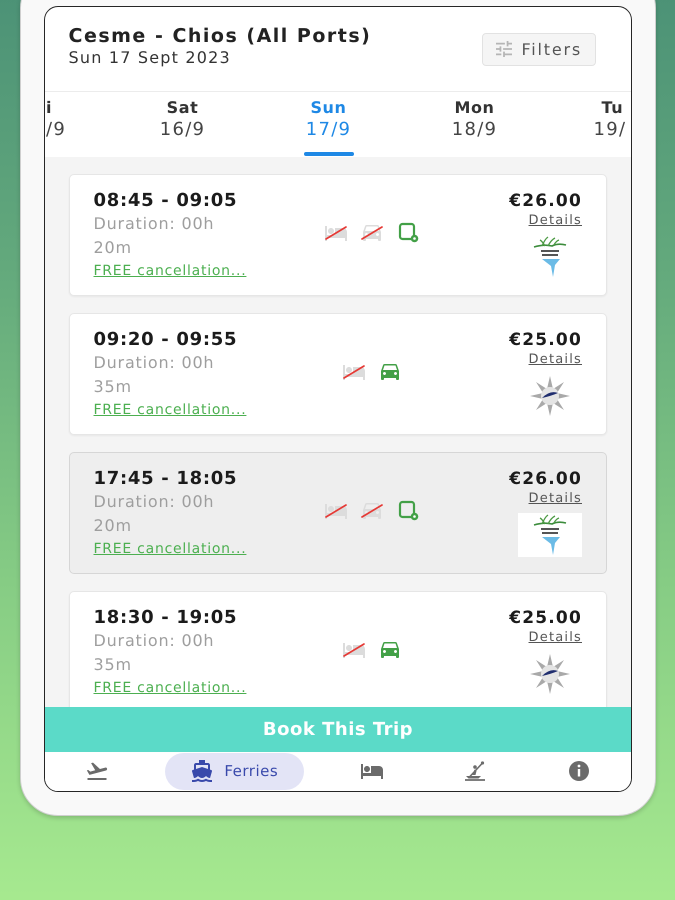 The height and width of the screenshot is (900, 675). Describe the element at coordinates (589, 124) in the screenshot. I see `date-tab: Tu 19/` at that location.